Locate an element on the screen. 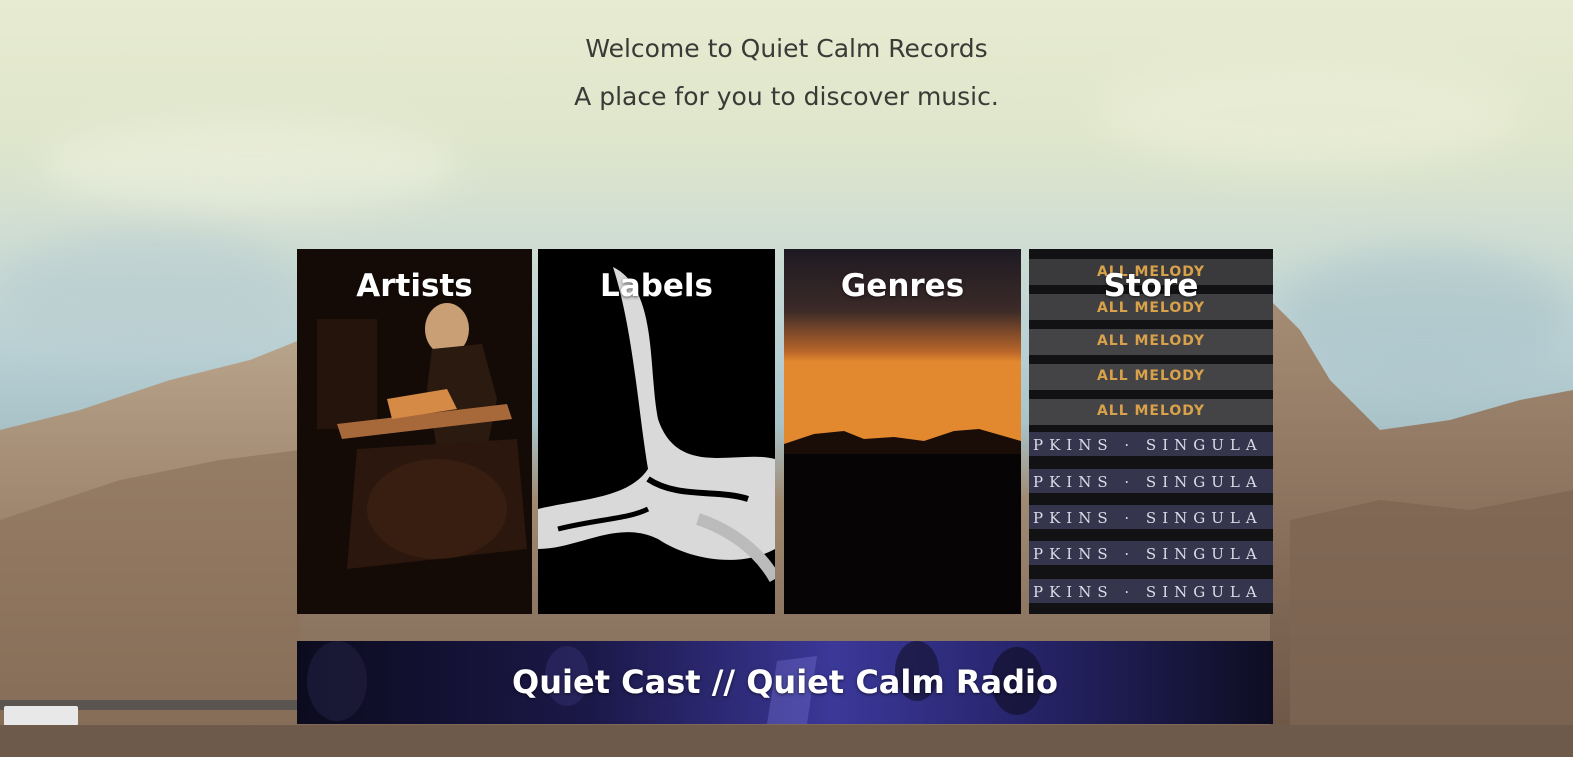 This screenshot has width=1573, height=757. radio-banner-label: Quiet Cast // Quiet Calm Radio is located at coordinates (785, 682).